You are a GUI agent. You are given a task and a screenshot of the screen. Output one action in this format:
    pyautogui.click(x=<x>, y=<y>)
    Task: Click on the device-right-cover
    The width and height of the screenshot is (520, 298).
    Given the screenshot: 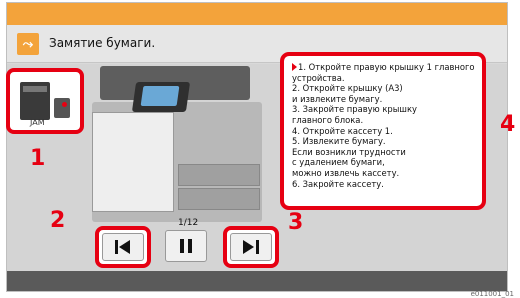 What is the action you would take?
    pyautogui.click(x=133, y=162)
    